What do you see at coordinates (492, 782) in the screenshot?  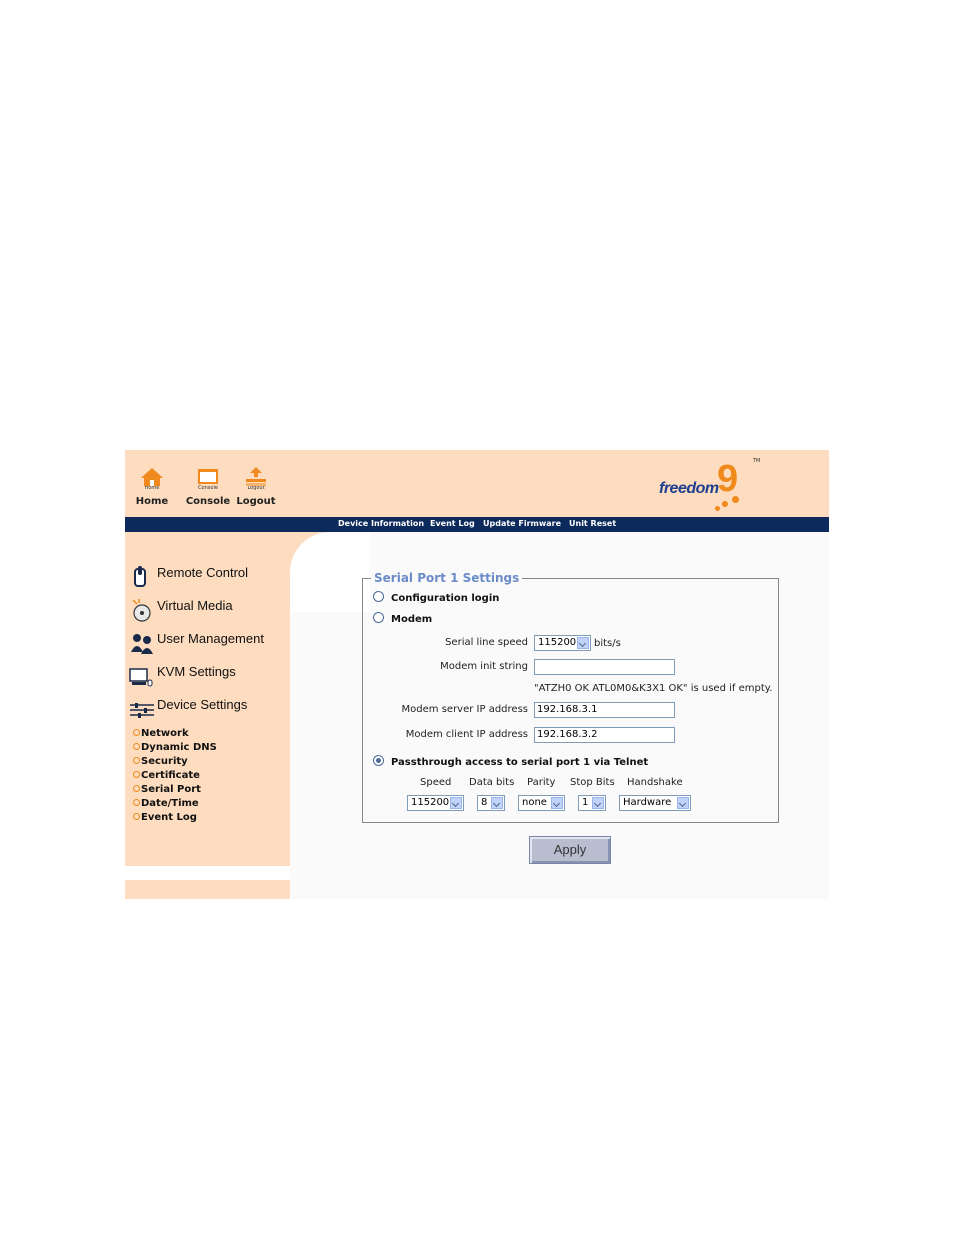 I see `data-bits-column-header: Data bits` at bounding box center [492, 782].